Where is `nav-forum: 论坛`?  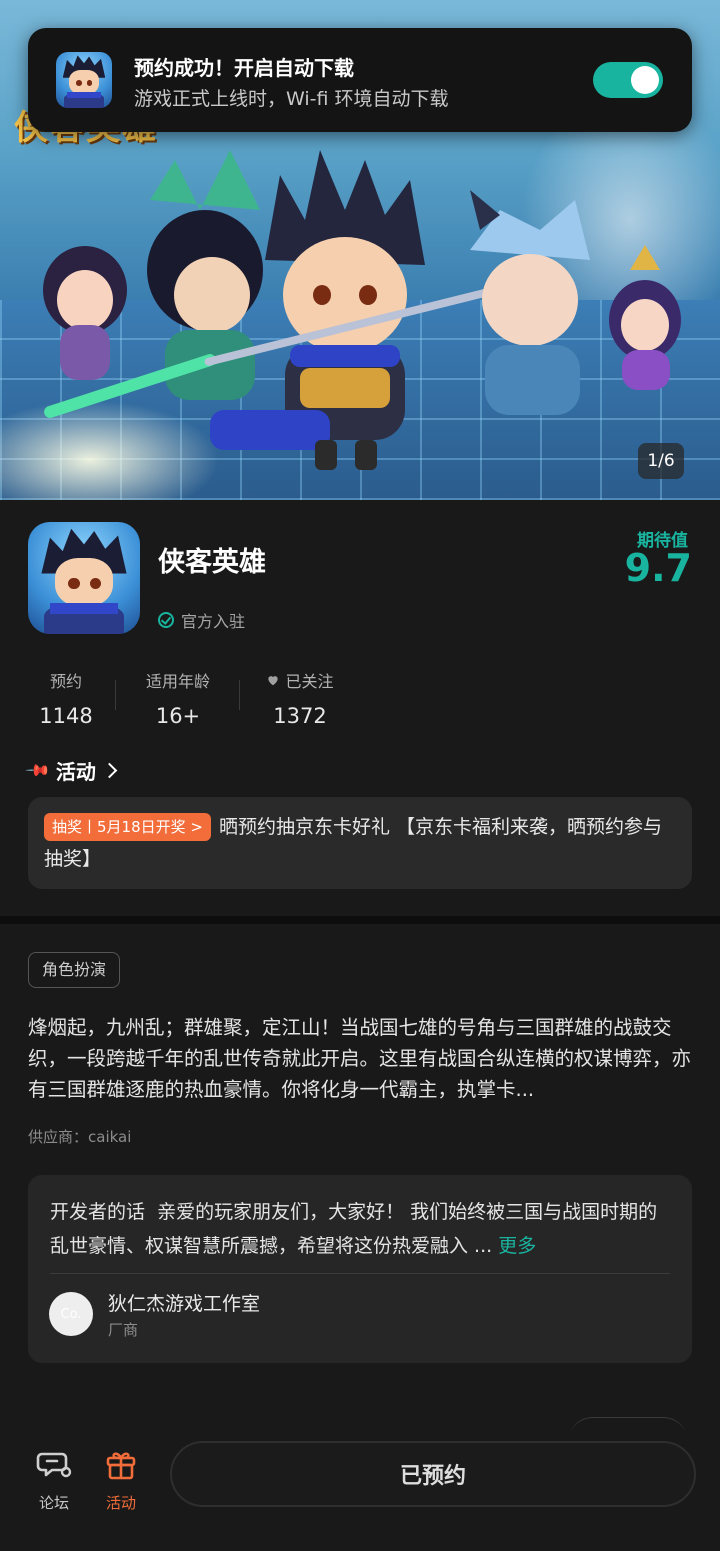 nav-forum: 论坛 is located at coordinates (54, 1479).